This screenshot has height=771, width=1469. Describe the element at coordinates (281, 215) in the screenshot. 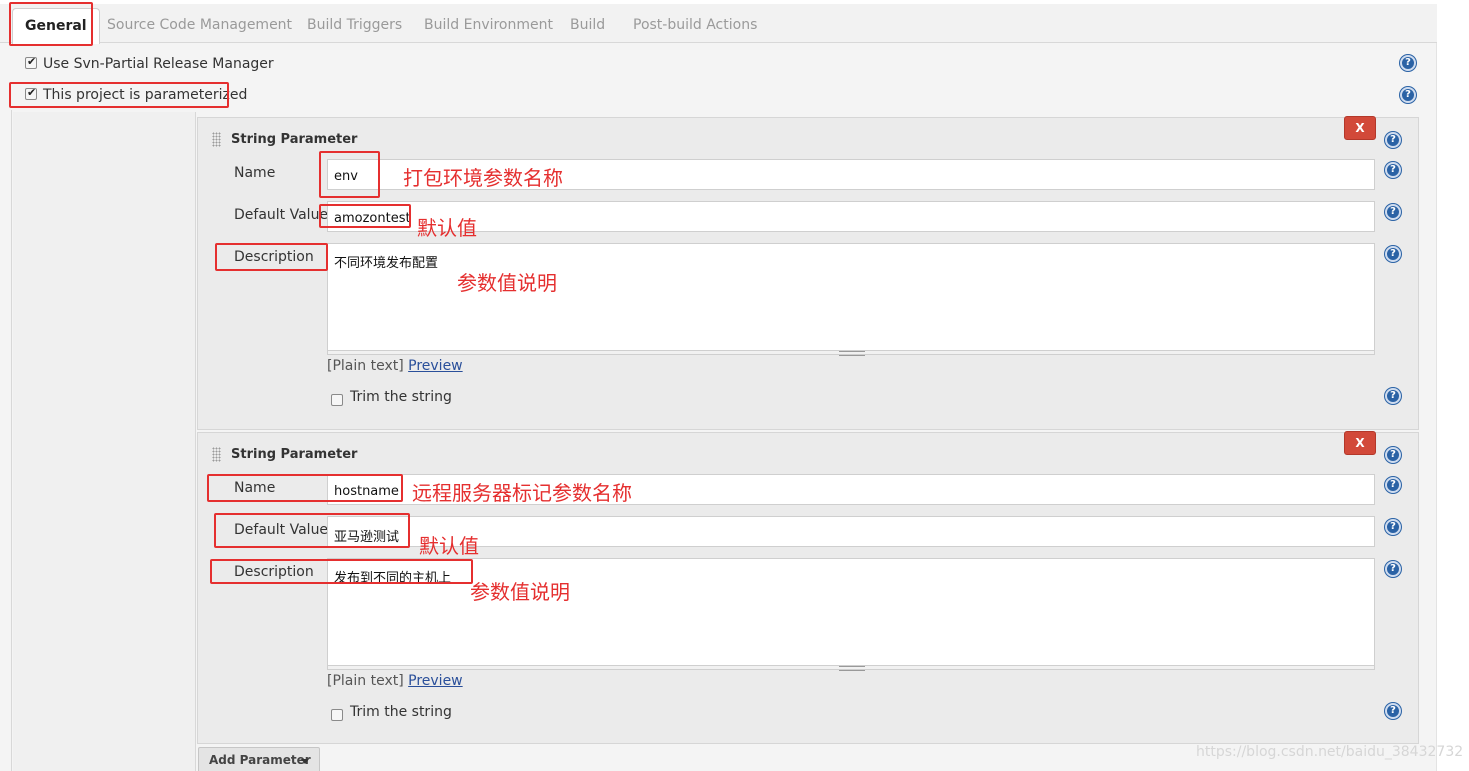

I see `default-value-label: Default Value` at that location.